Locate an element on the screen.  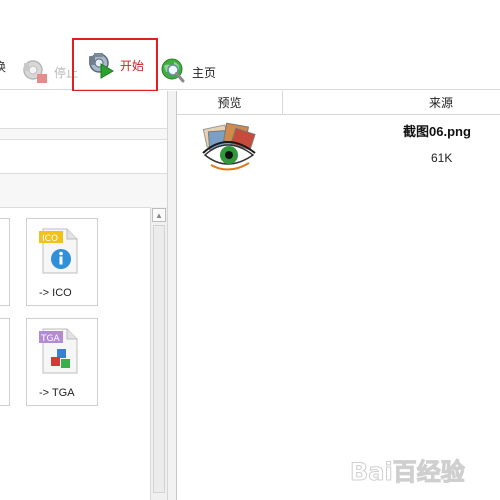
scrollbar-thumb is located at coordinates (159, 359).